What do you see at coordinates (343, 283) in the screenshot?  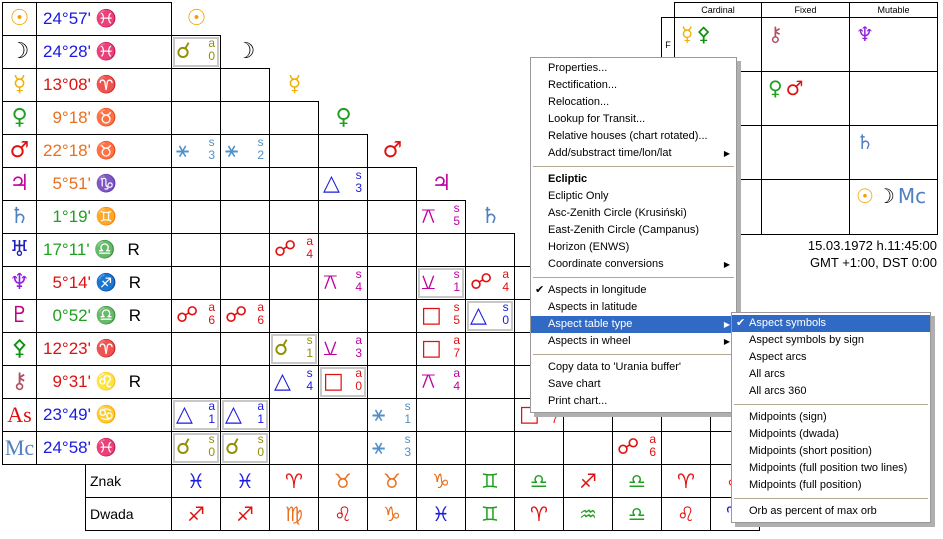 I see `aspect-⚻: ⚻ s 4` at bounding box center [343, 283].